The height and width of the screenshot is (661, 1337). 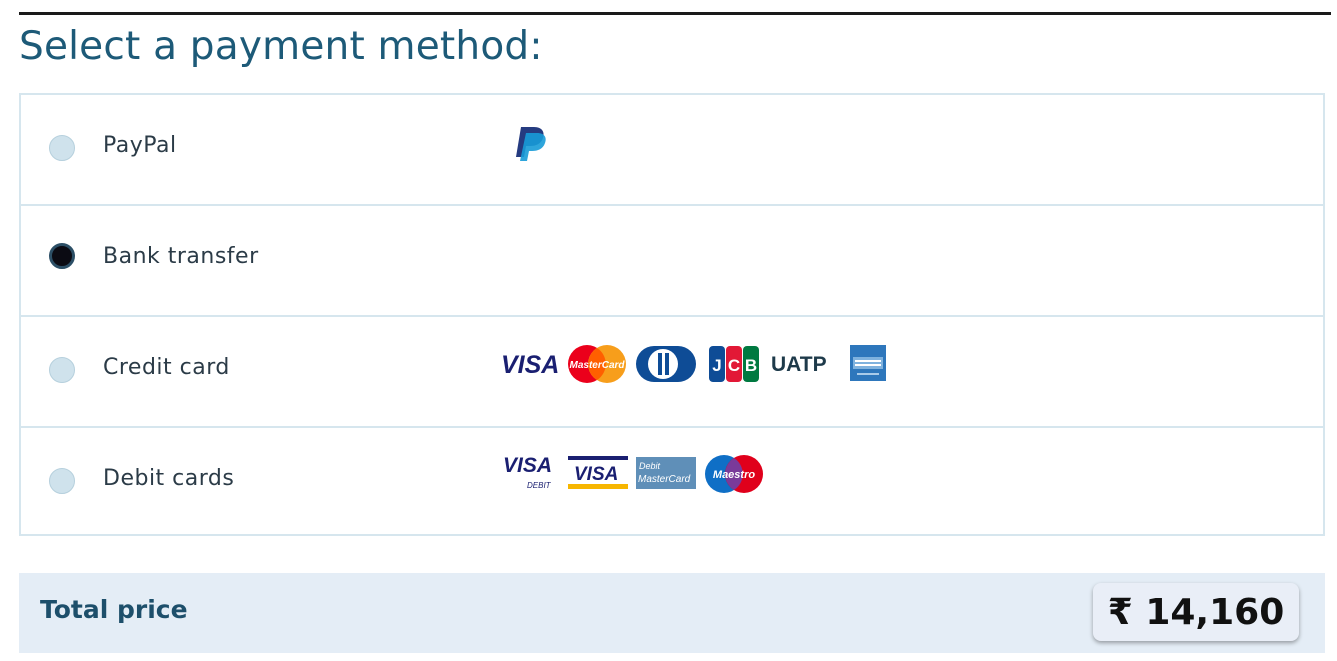 What do you see at coordinates (62, 256) in the screenshot?
I see `bank-transfer-radio` at bounding box center [62, 256].